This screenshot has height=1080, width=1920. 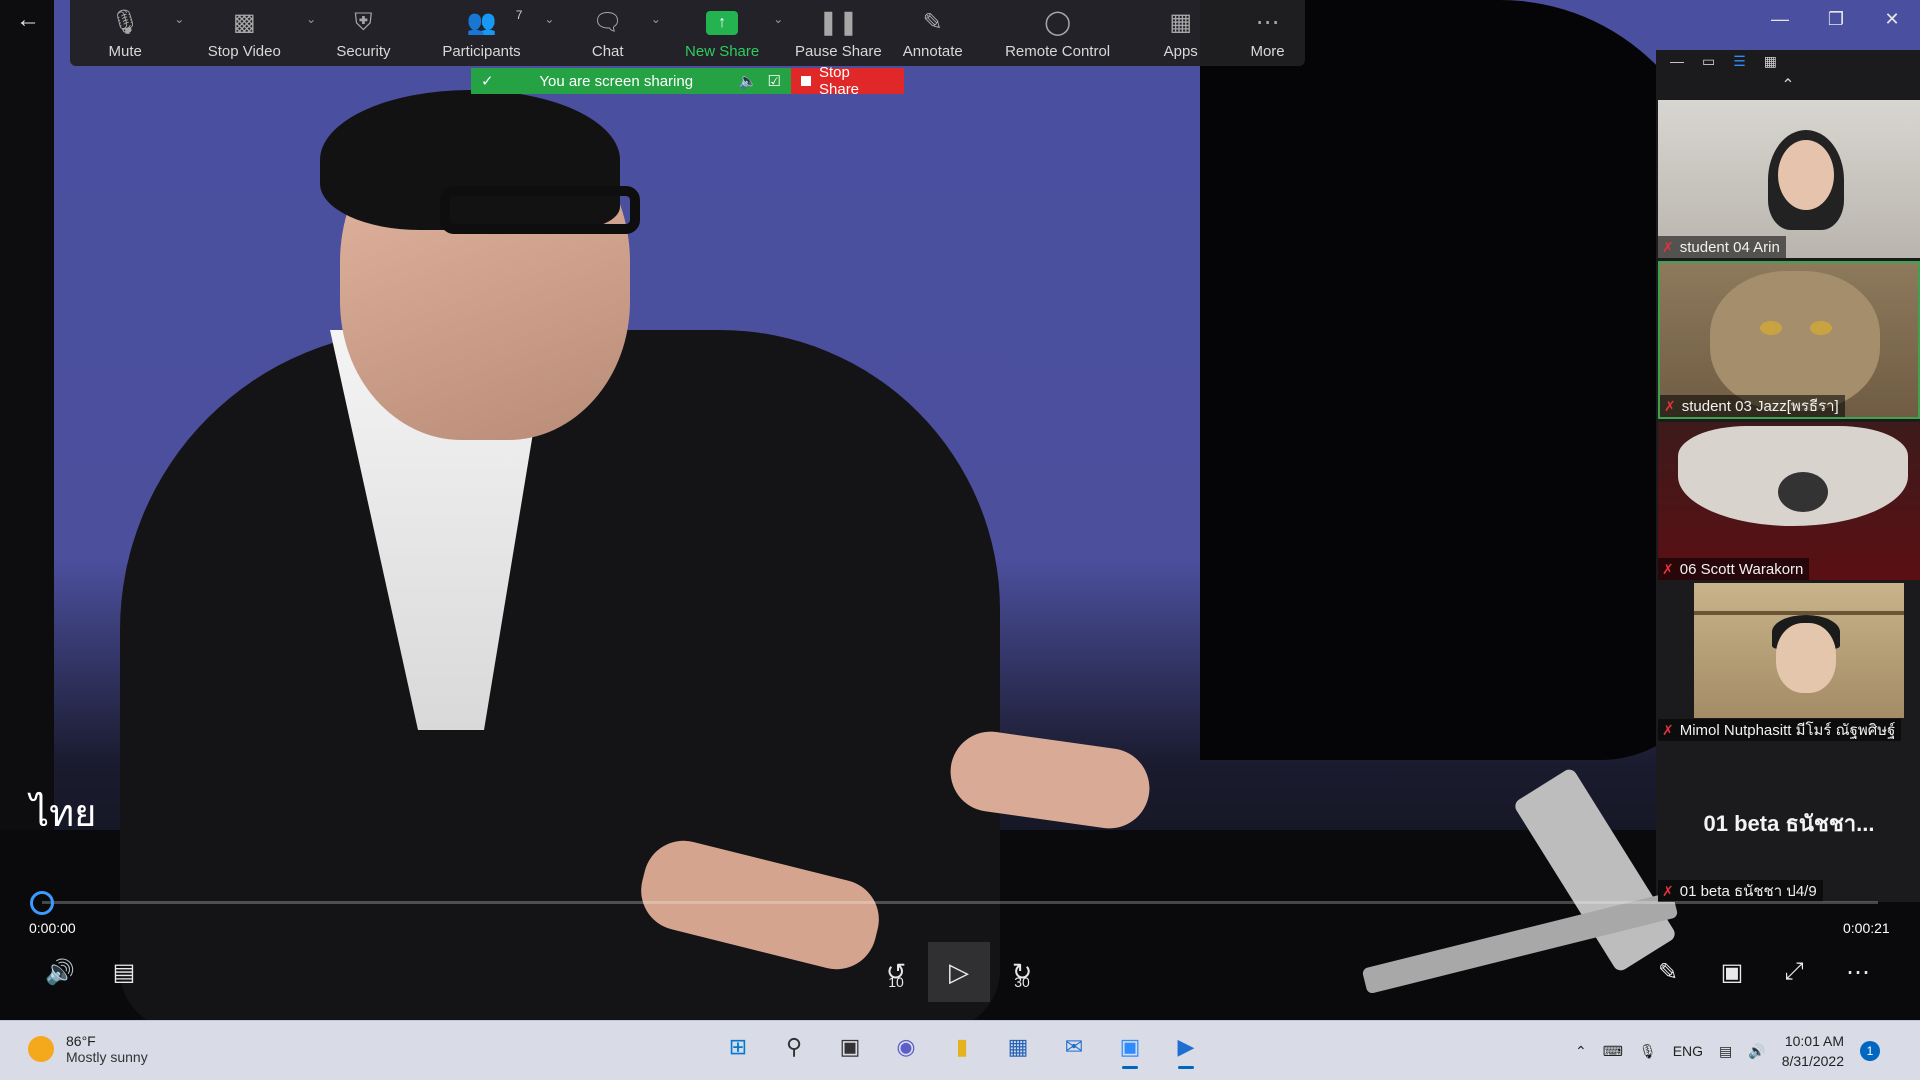 I want to click on stop-share-button: Stop Share, so click(x=847, y=81).